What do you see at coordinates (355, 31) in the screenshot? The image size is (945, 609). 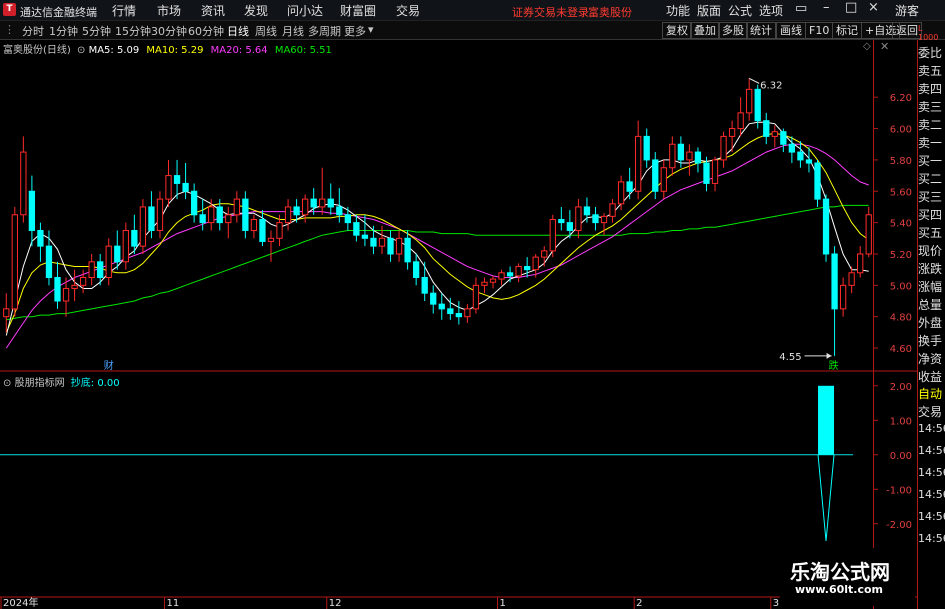 I see `period-more: 更多` at bounding box center [355, 31].